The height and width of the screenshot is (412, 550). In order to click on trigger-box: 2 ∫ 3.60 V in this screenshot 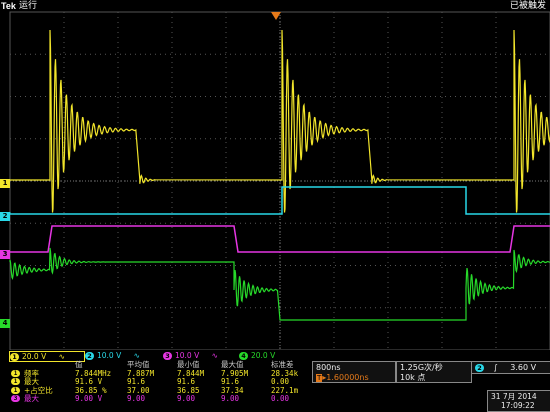, I will do `click(510, 367)`.